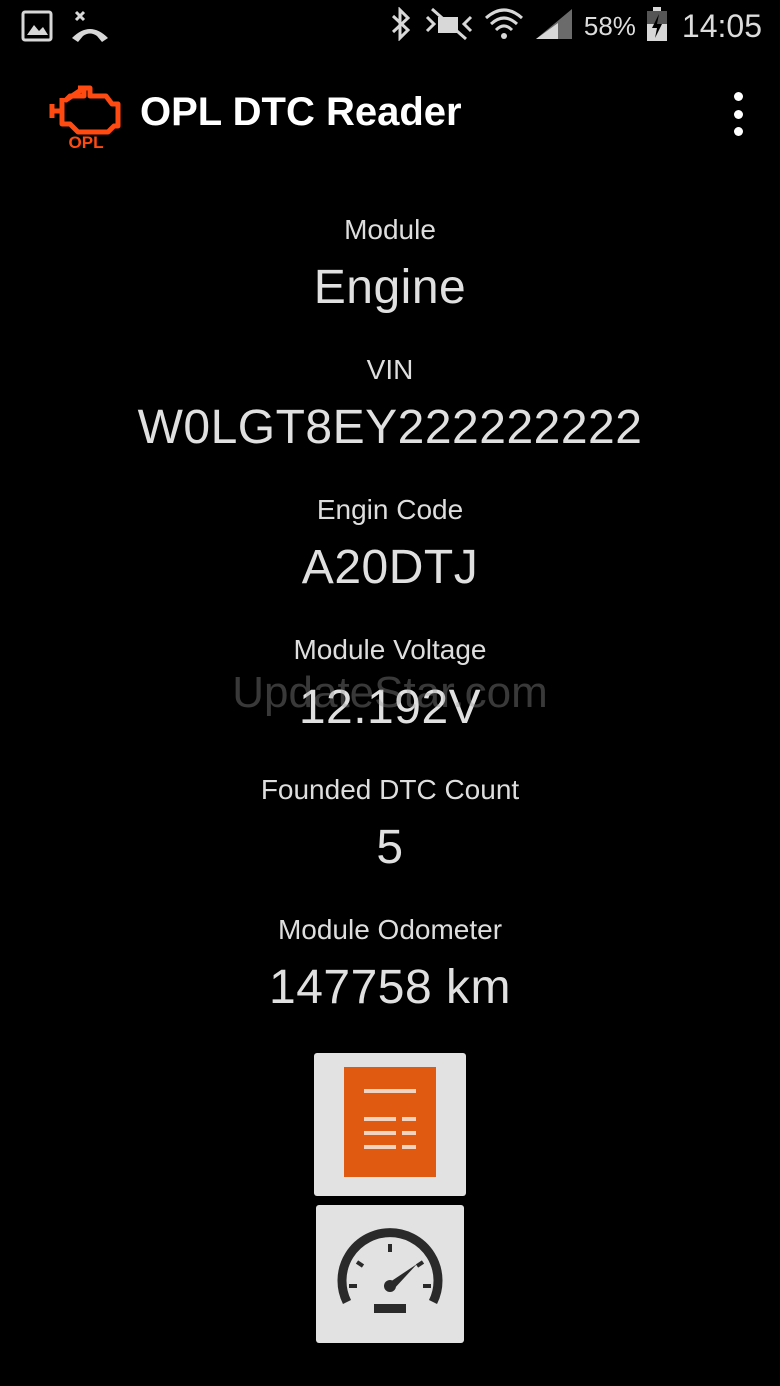  I want to click on signal-icon, so click(554, 26).